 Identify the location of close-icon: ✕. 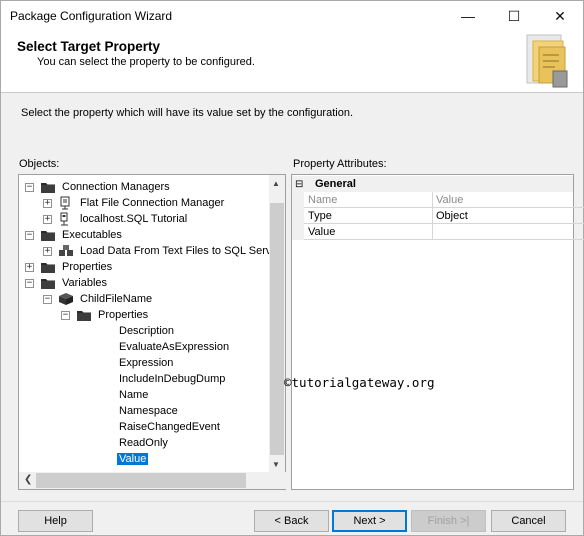
(560, 15).